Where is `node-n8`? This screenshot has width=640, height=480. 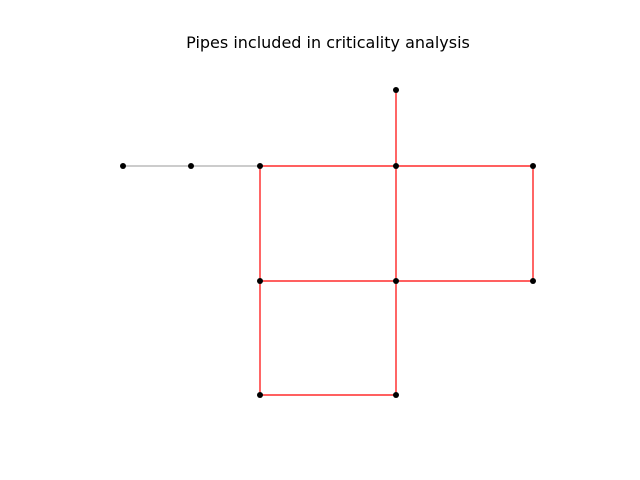 node-n8 is located at coordinates (396, 281).